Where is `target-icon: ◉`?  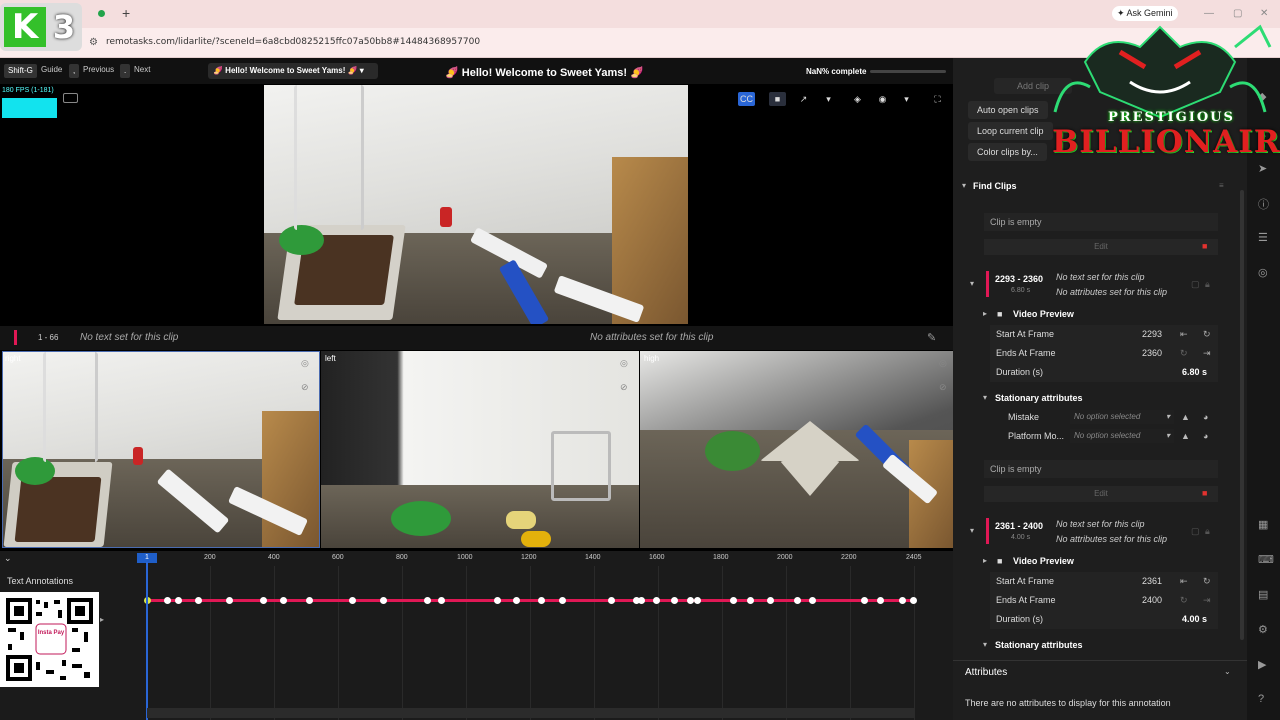 target-icon: ◉ is located at coordinates (882, 99).